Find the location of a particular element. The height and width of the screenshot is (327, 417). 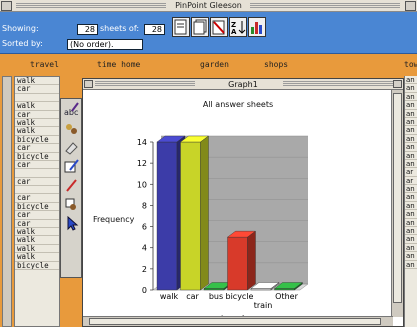

y-tick-label: 0 is located at coordinates (144, 290).